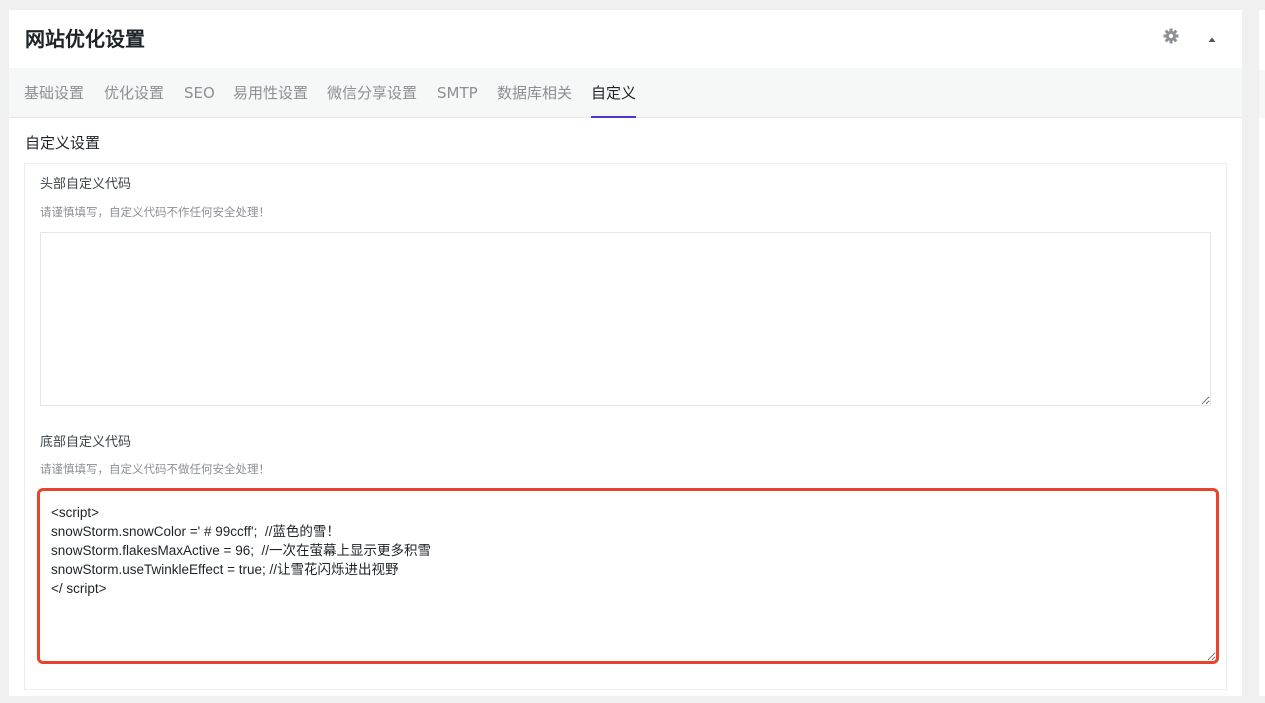 This screenshot has width=1265, height=703. I want to click on tab-custom: 自定义, so click(614, 93).